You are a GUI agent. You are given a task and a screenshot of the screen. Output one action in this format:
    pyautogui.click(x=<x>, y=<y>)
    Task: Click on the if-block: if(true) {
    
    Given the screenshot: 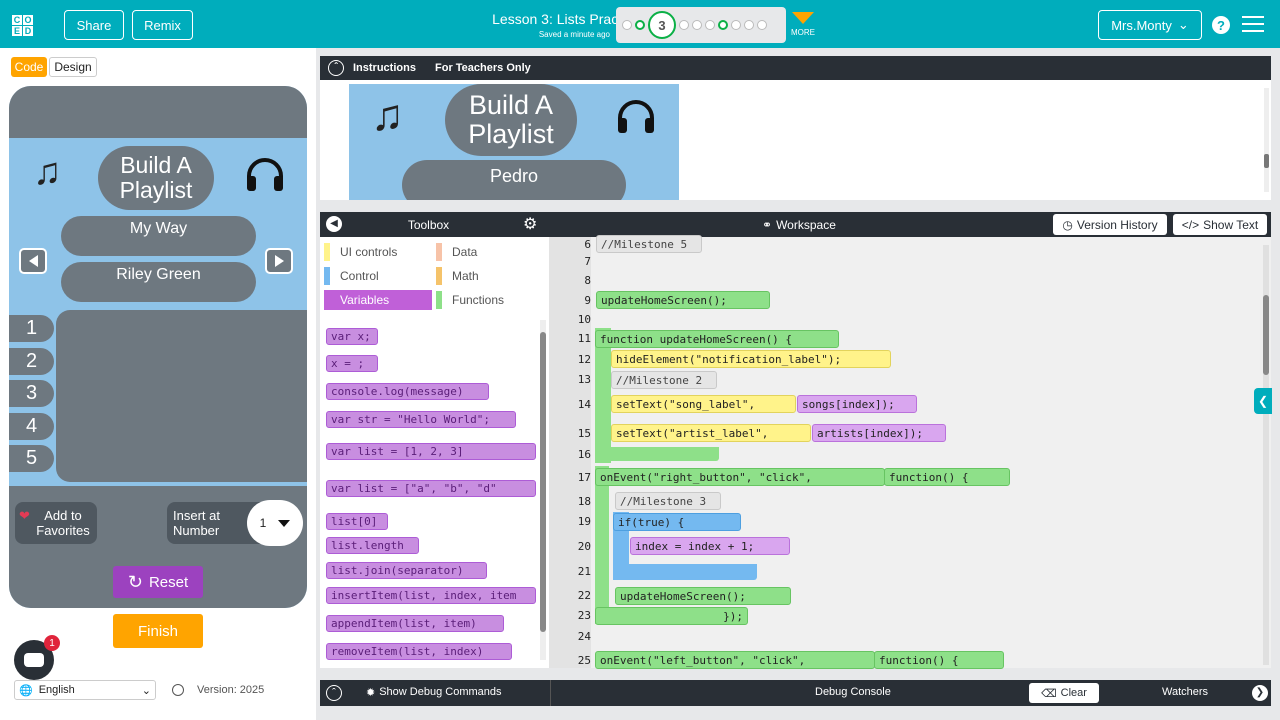 What is the action you would take?
    pyautogui.click(x=677, y=522)
    